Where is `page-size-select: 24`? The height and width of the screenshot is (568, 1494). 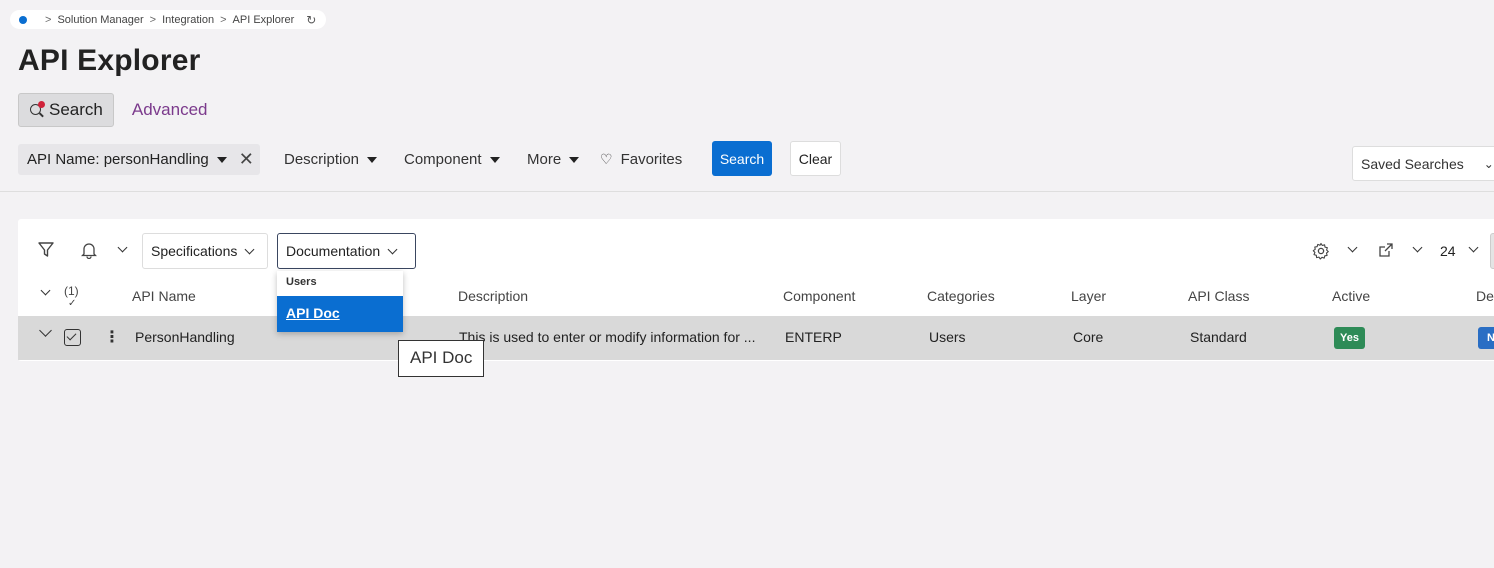
page-size-select: 24 is located at coordinates (1448, 251).